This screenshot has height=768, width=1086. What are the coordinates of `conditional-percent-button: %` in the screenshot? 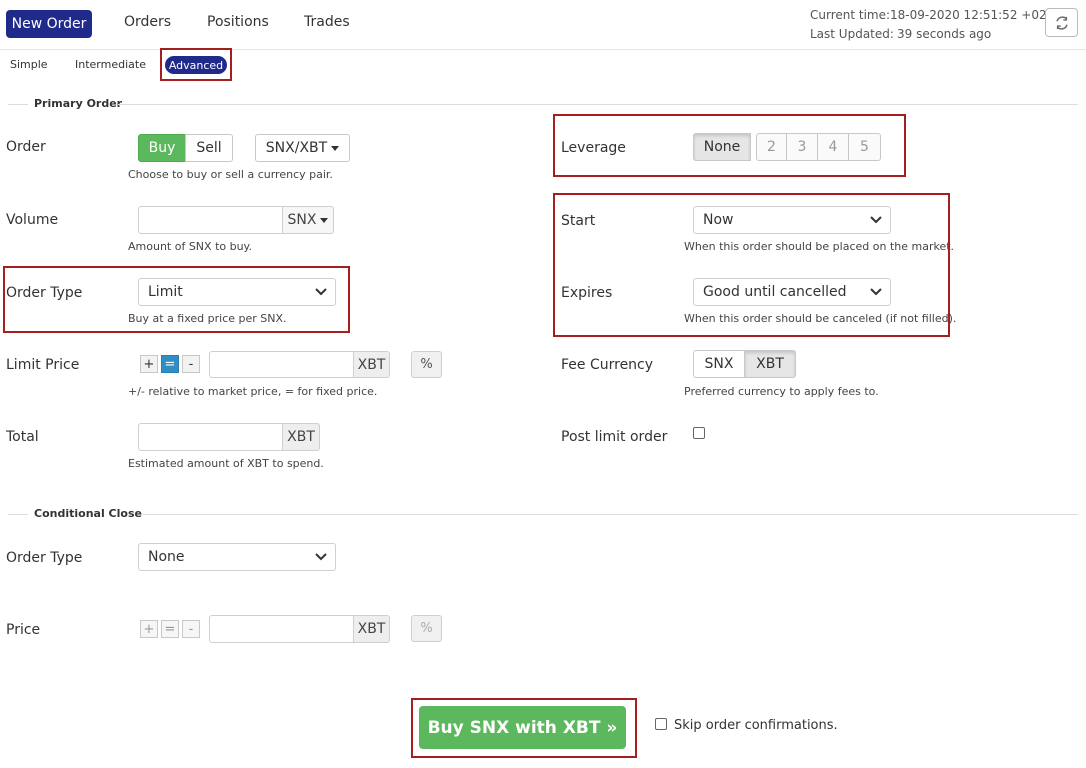 It's located at (426, 628).